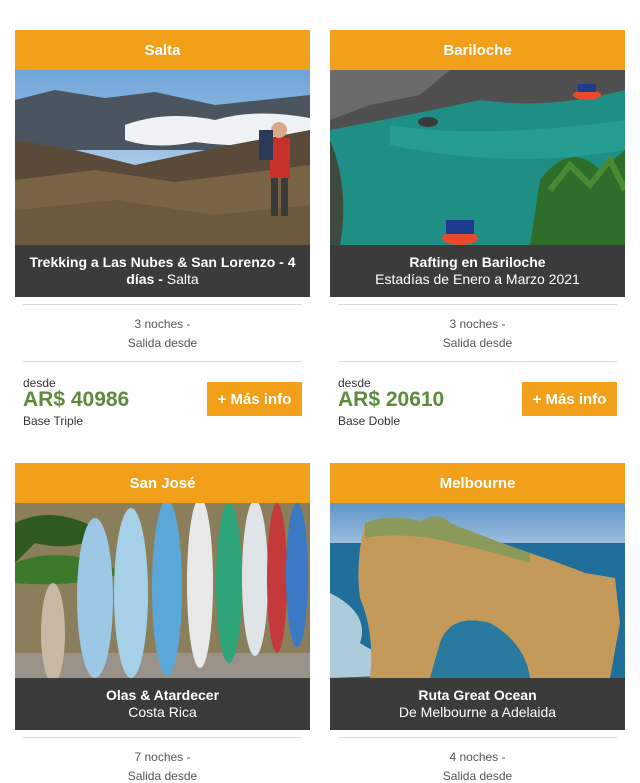  I want to click on card-destination-header: San José, so click(162, 483).